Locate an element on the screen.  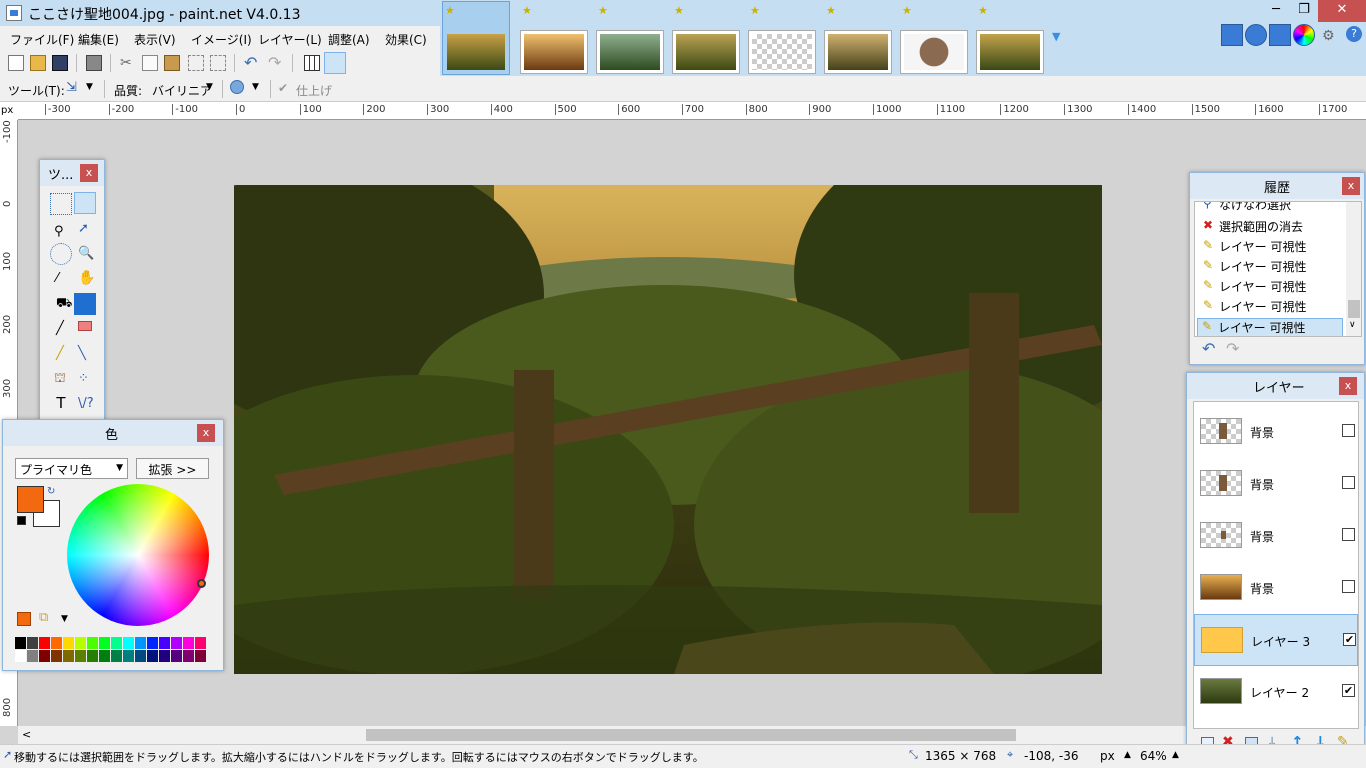
scroll-left-icon: < is located at coordinates (26, 734).